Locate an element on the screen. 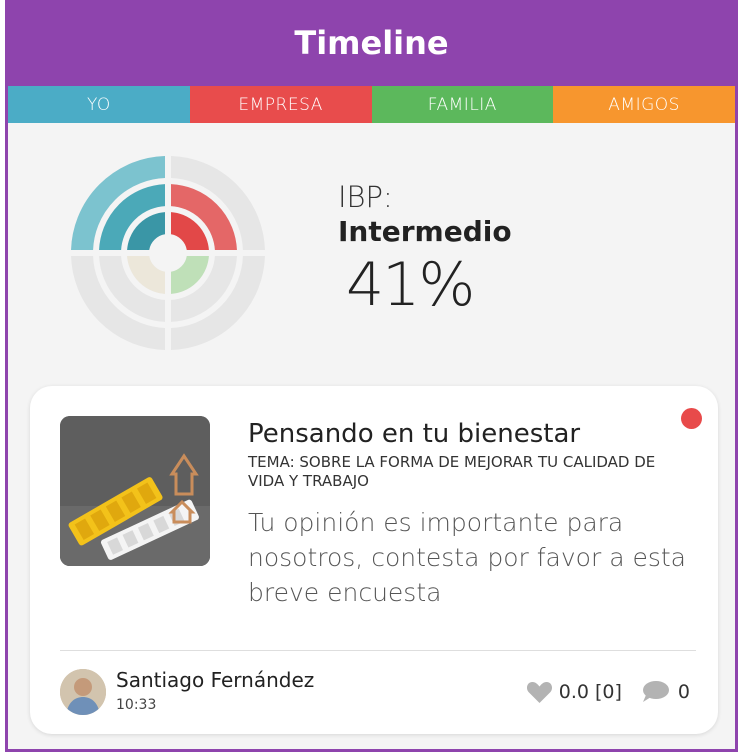 This screenshot has width=742, height=752. heart-icon is located at coordinates (539, 692).